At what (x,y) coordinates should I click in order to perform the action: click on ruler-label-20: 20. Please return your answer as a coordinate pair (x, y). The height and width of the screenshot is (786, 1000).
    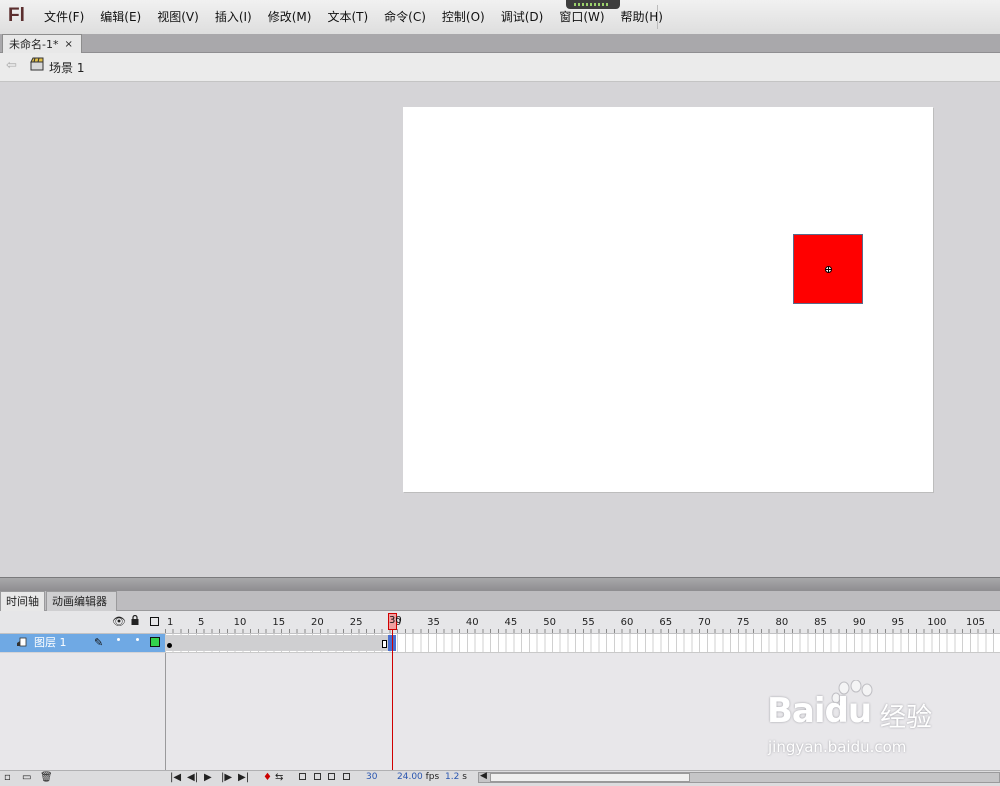
    Looking at the image, I should click on (317, 622).